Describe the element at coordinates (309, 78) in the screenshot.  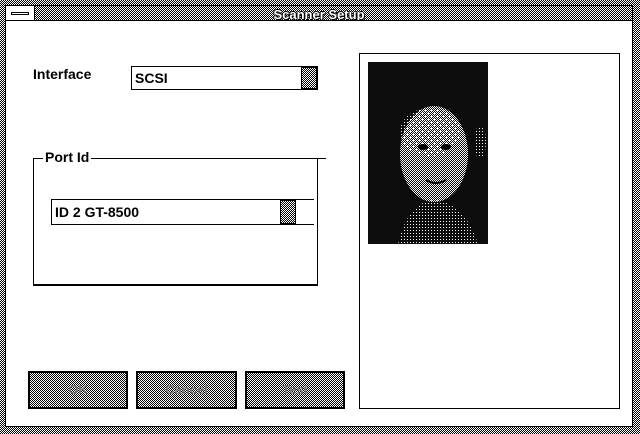
I see `interface-dropdown-icon` at that location.